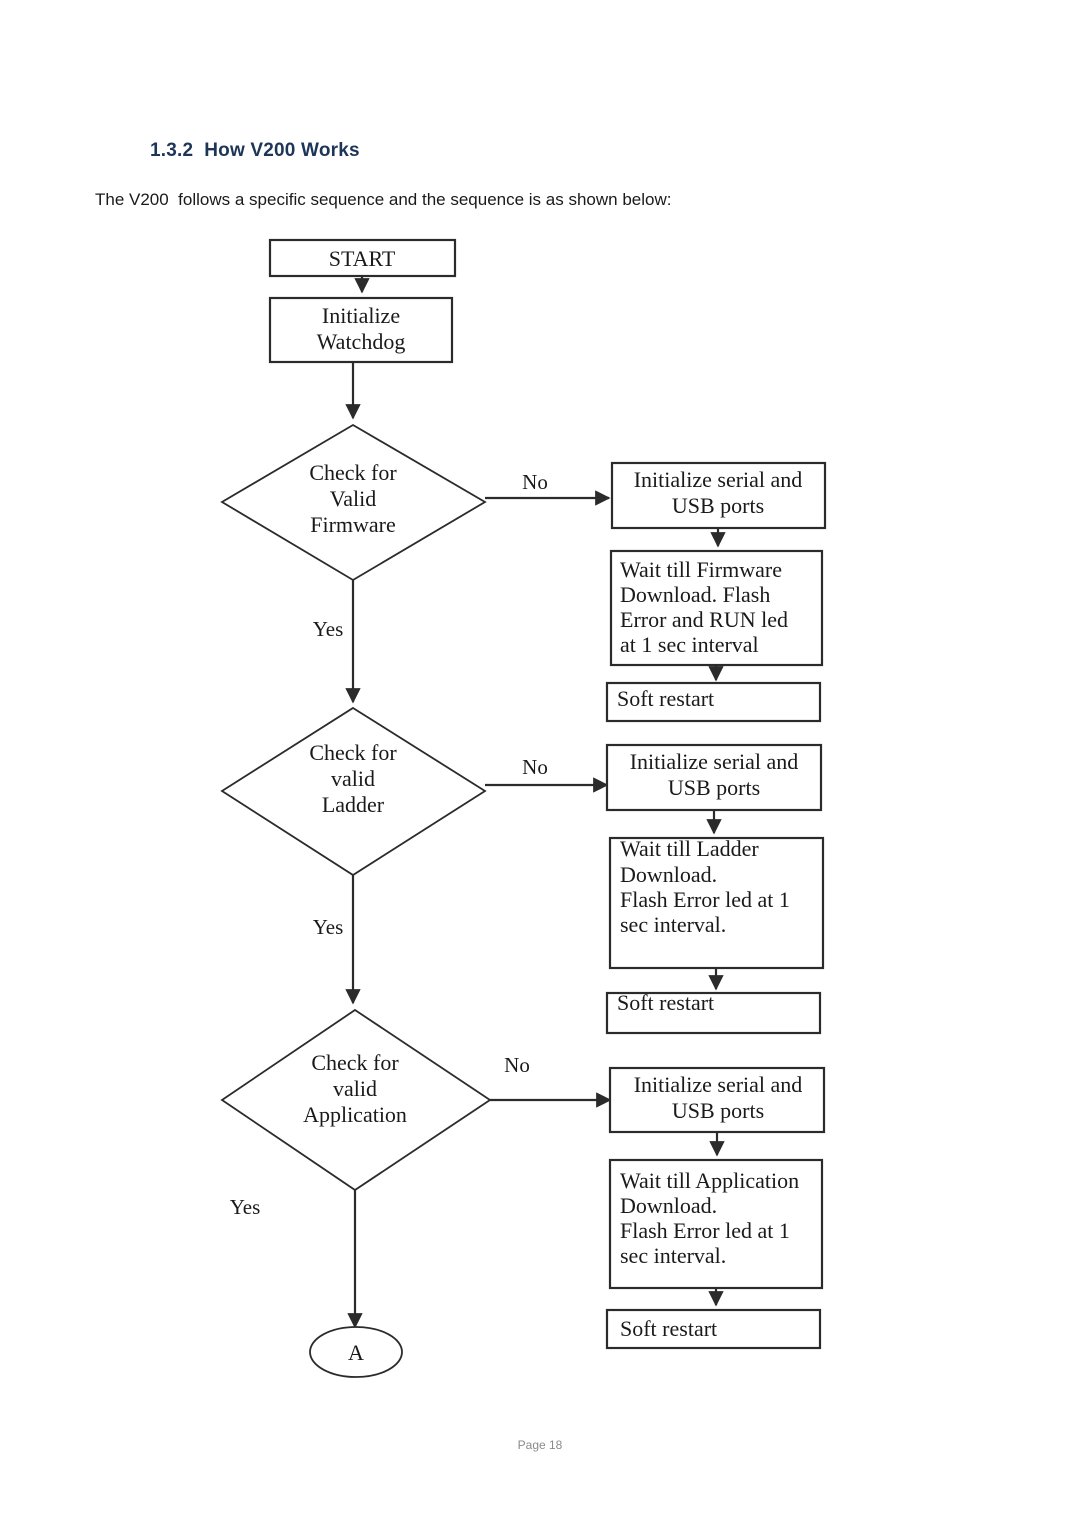 The width and height of the screenshot is (1080, 1525). I want to click on node-decision2-line1: Check for, so click(353, 752).